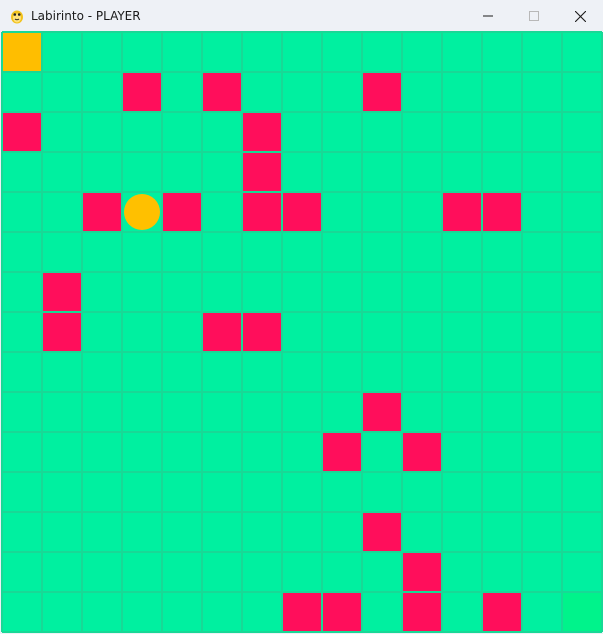 Image resolution: width=603 pixels, height=634 pixels. I want to click on maximize-button, so click(534, 16).